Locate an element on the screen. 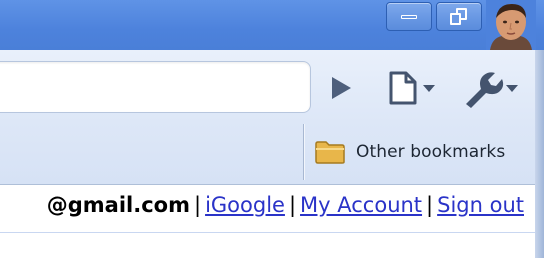 Image resolution: width=544 pixels, height=258 pixels. restore-button is located at coordinates (459, 16).